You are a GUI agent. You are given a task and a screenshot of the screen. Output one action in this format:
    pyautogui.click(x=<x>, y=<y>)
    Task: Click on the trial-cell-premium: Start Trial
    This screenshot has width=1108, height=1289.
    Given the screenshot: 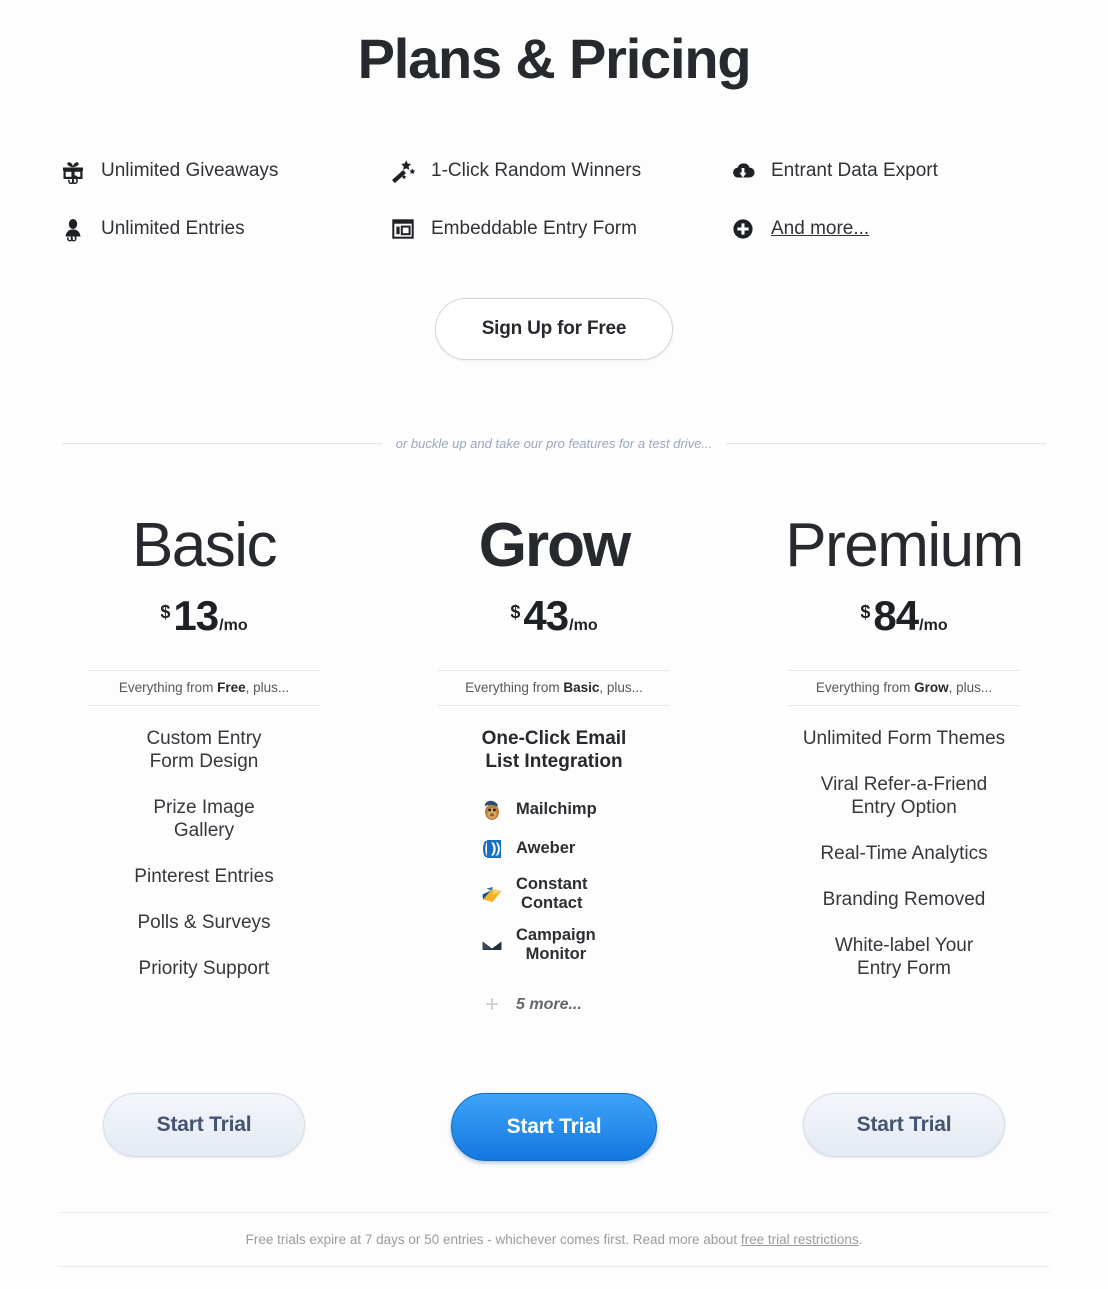 What is the action you would take?
    pyautogui.click(x=904, y=1127)
    